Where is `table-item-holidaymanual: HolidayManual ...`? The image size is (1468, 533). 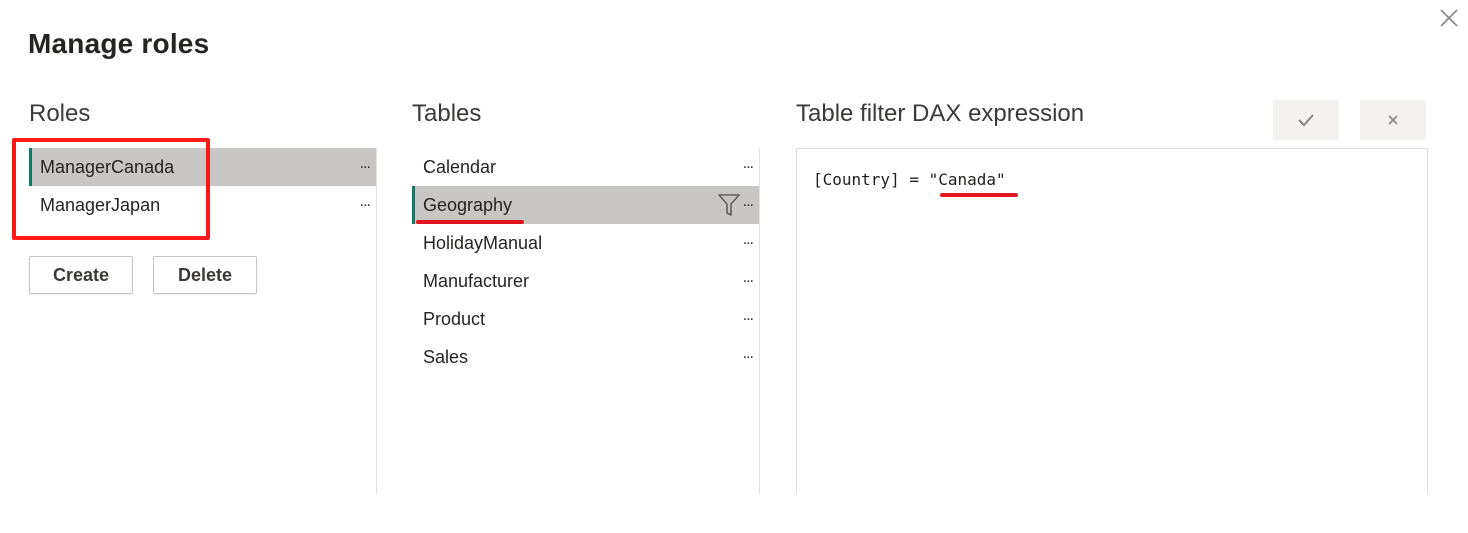
table-item-holidaymanual: HolidayManual ... is located at coordinates (585, 243).